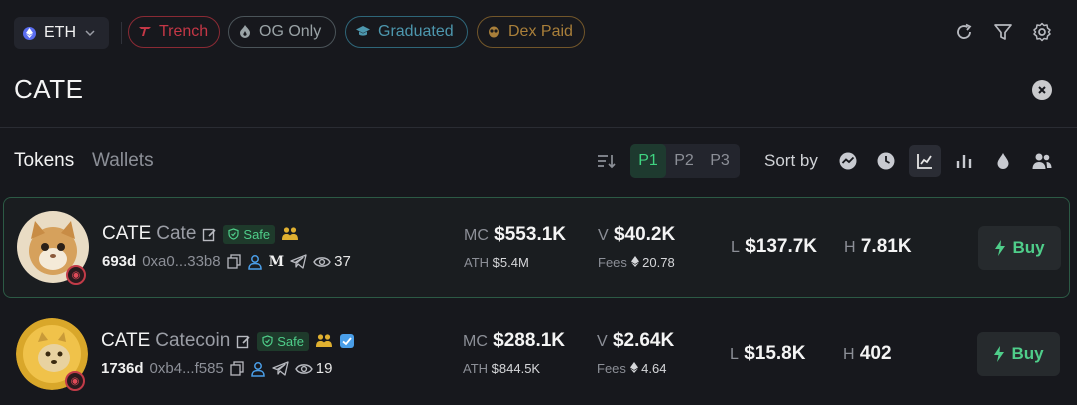 The height and width of the screenshot is (405, 1077). Describe the element at coordinates (875, 353) in the screenshot. I see `holders-value: 402` at that location.